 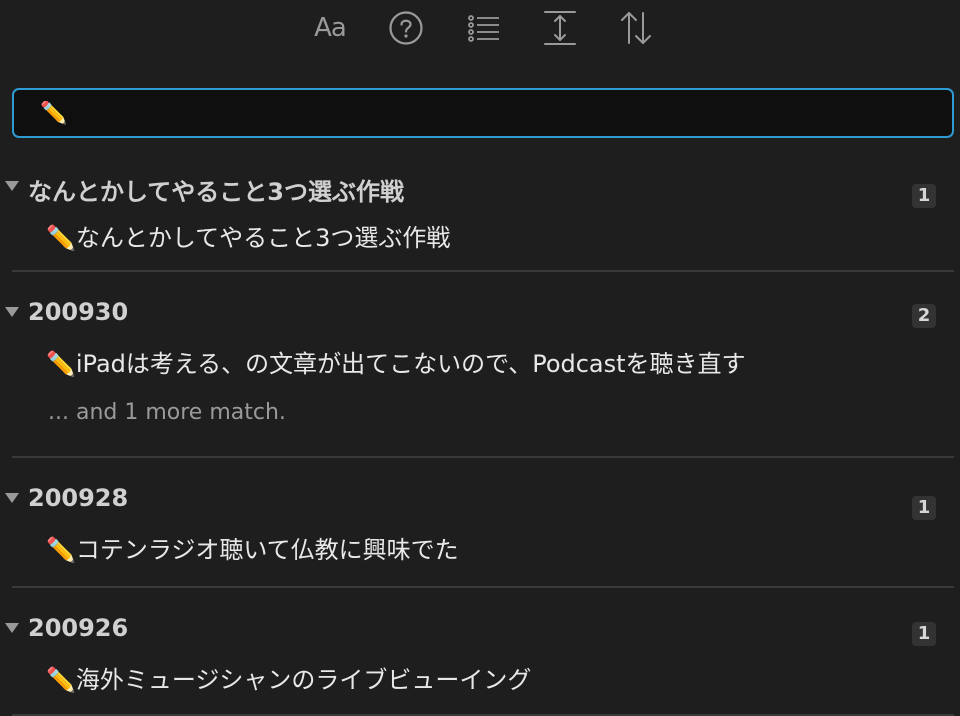 I want to click on sort-order-button, so click(x=636, y=28).